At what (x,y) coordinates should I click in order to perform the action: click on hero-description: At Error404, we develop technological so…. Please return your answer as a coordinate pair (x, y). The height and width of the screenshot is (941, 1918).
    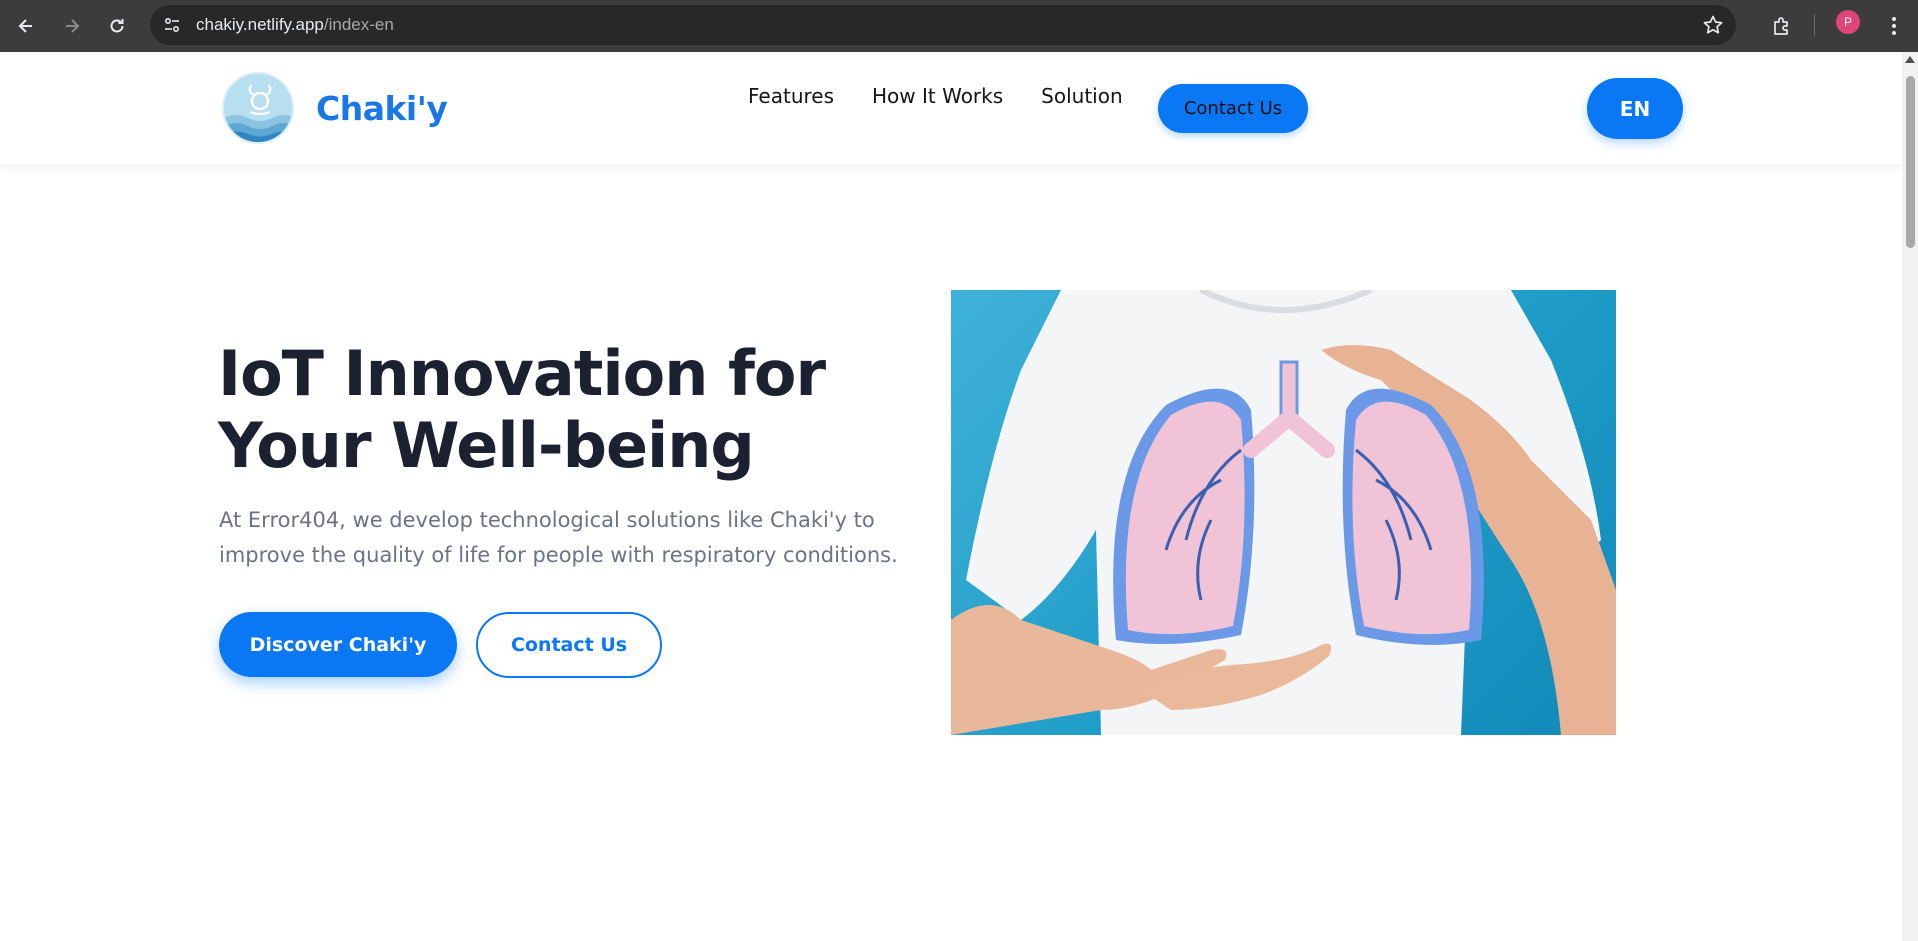
    Looking at the image, I should click on (558, 537).